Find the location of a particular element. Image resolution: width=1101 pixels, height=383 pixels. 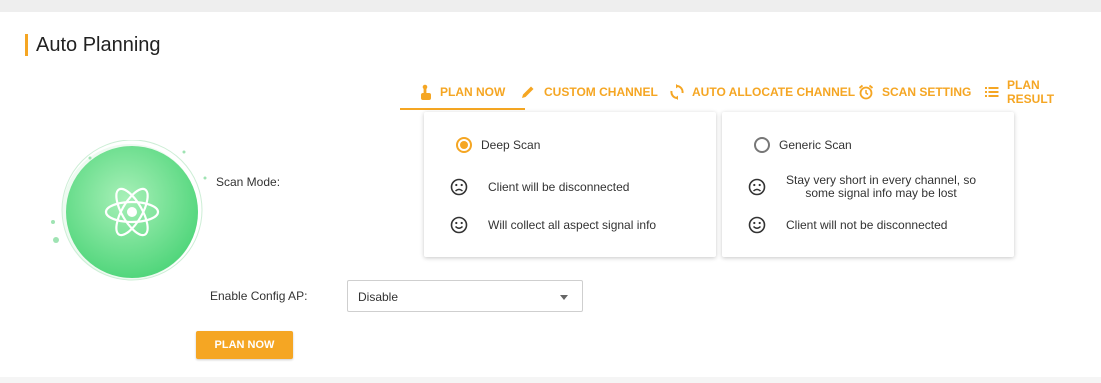

atom-icon is located at coordinates (129, 210).